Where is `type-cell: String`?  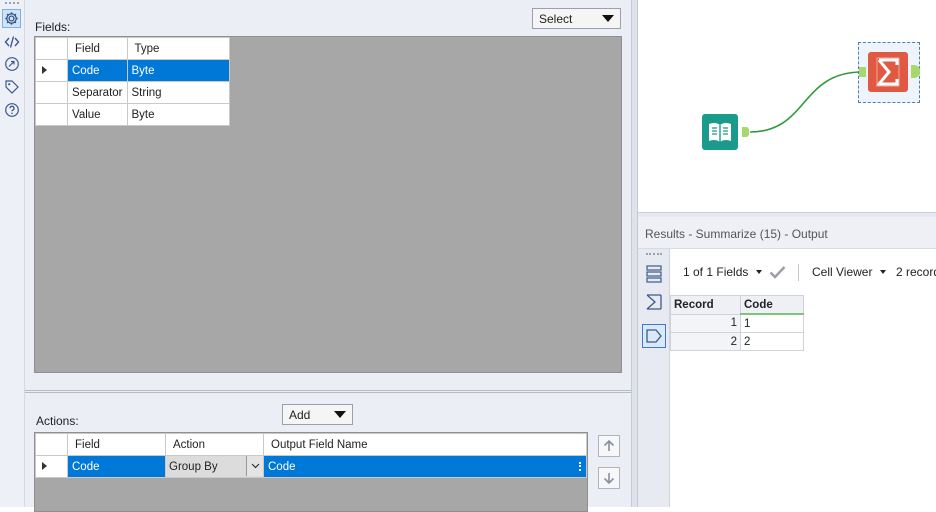 type-cell: String is located at coordinates (178, 92).